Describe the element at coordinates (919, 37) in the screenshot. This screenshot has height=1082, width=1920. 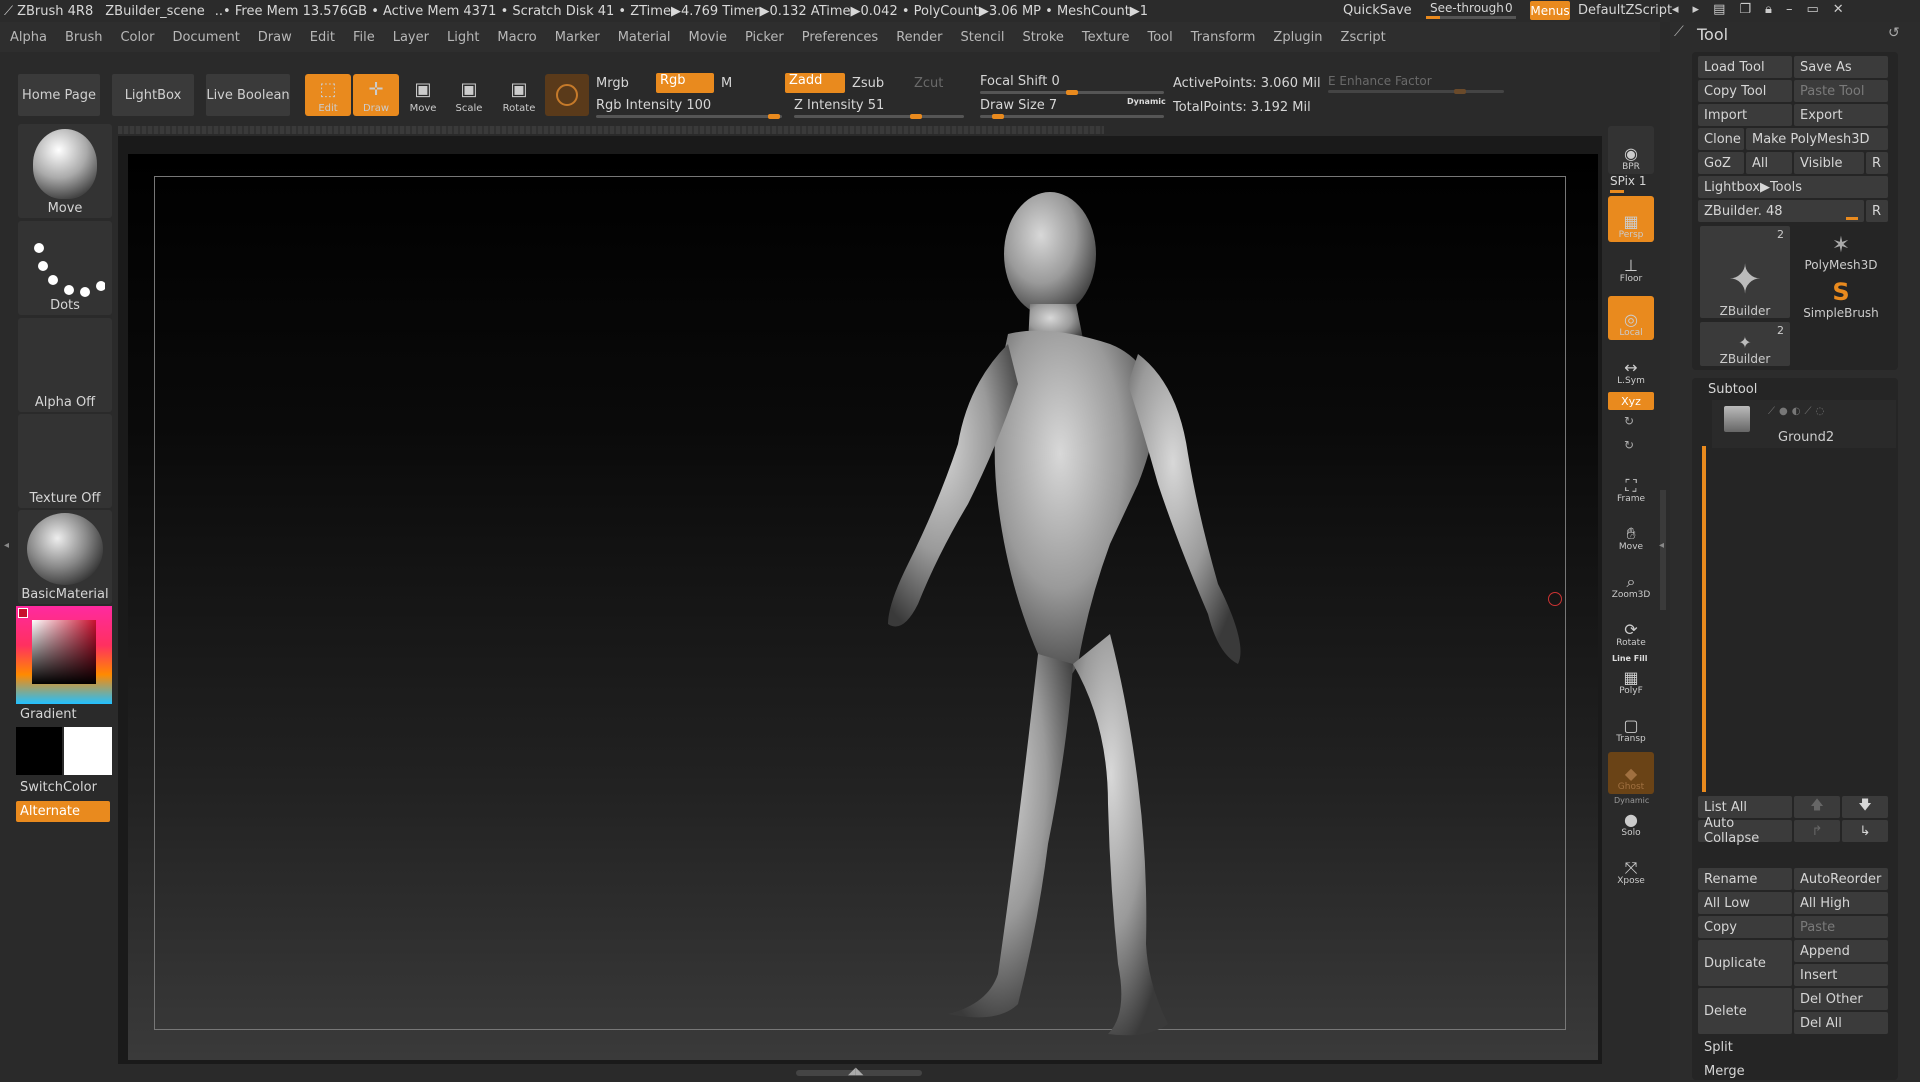
I see `menu-render: Render` at that location.